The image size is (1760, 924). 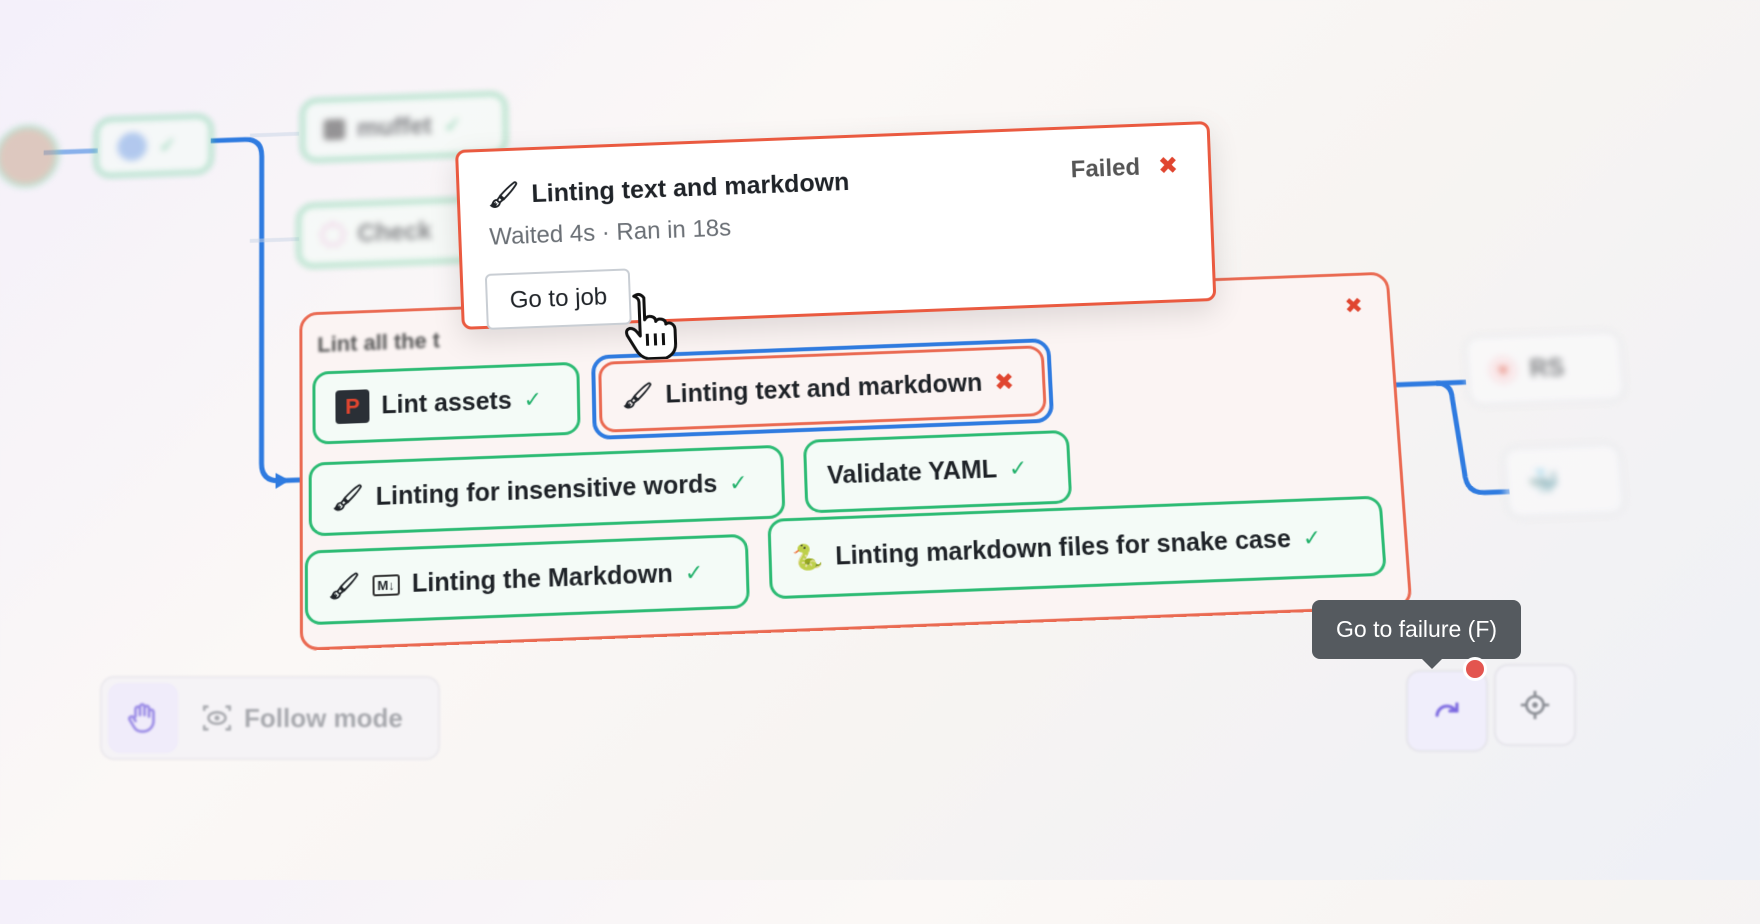 I want to click on flower-icon, so click(x=332, y=234).